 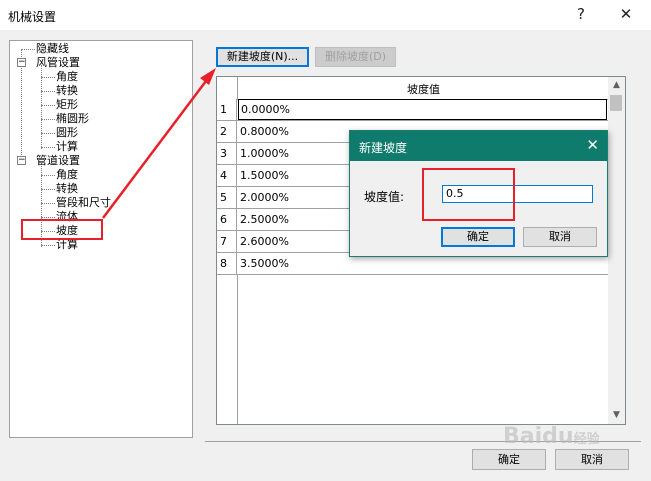 What do you see at coordinates (159, 143) in the screenshot?
I see `annotation-arrow` at bounding box center [159, 143].